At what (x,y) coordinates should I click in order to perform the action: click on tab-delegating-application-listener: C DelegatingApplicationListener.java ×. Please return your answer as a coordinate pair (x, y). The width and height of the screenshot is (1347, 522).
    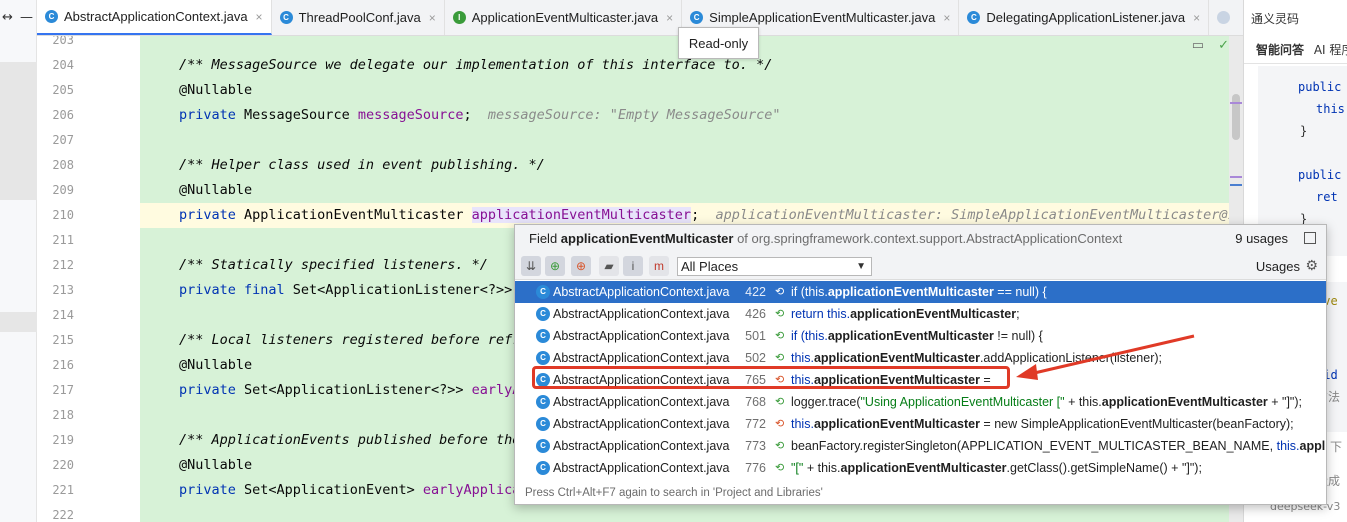
    Looking at the image, I should click on (1084, 17).